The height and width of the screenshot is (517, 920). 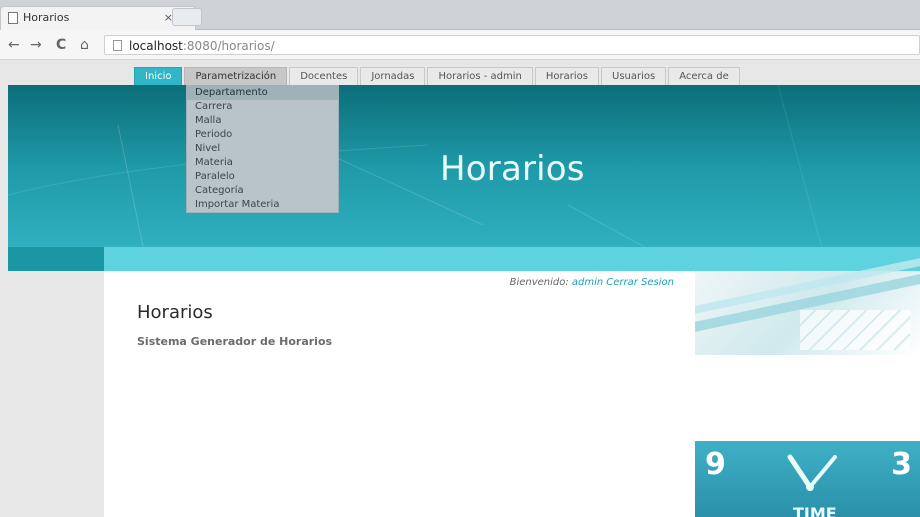 I want to click on back-icon: ←, so click(x=14, y=45).